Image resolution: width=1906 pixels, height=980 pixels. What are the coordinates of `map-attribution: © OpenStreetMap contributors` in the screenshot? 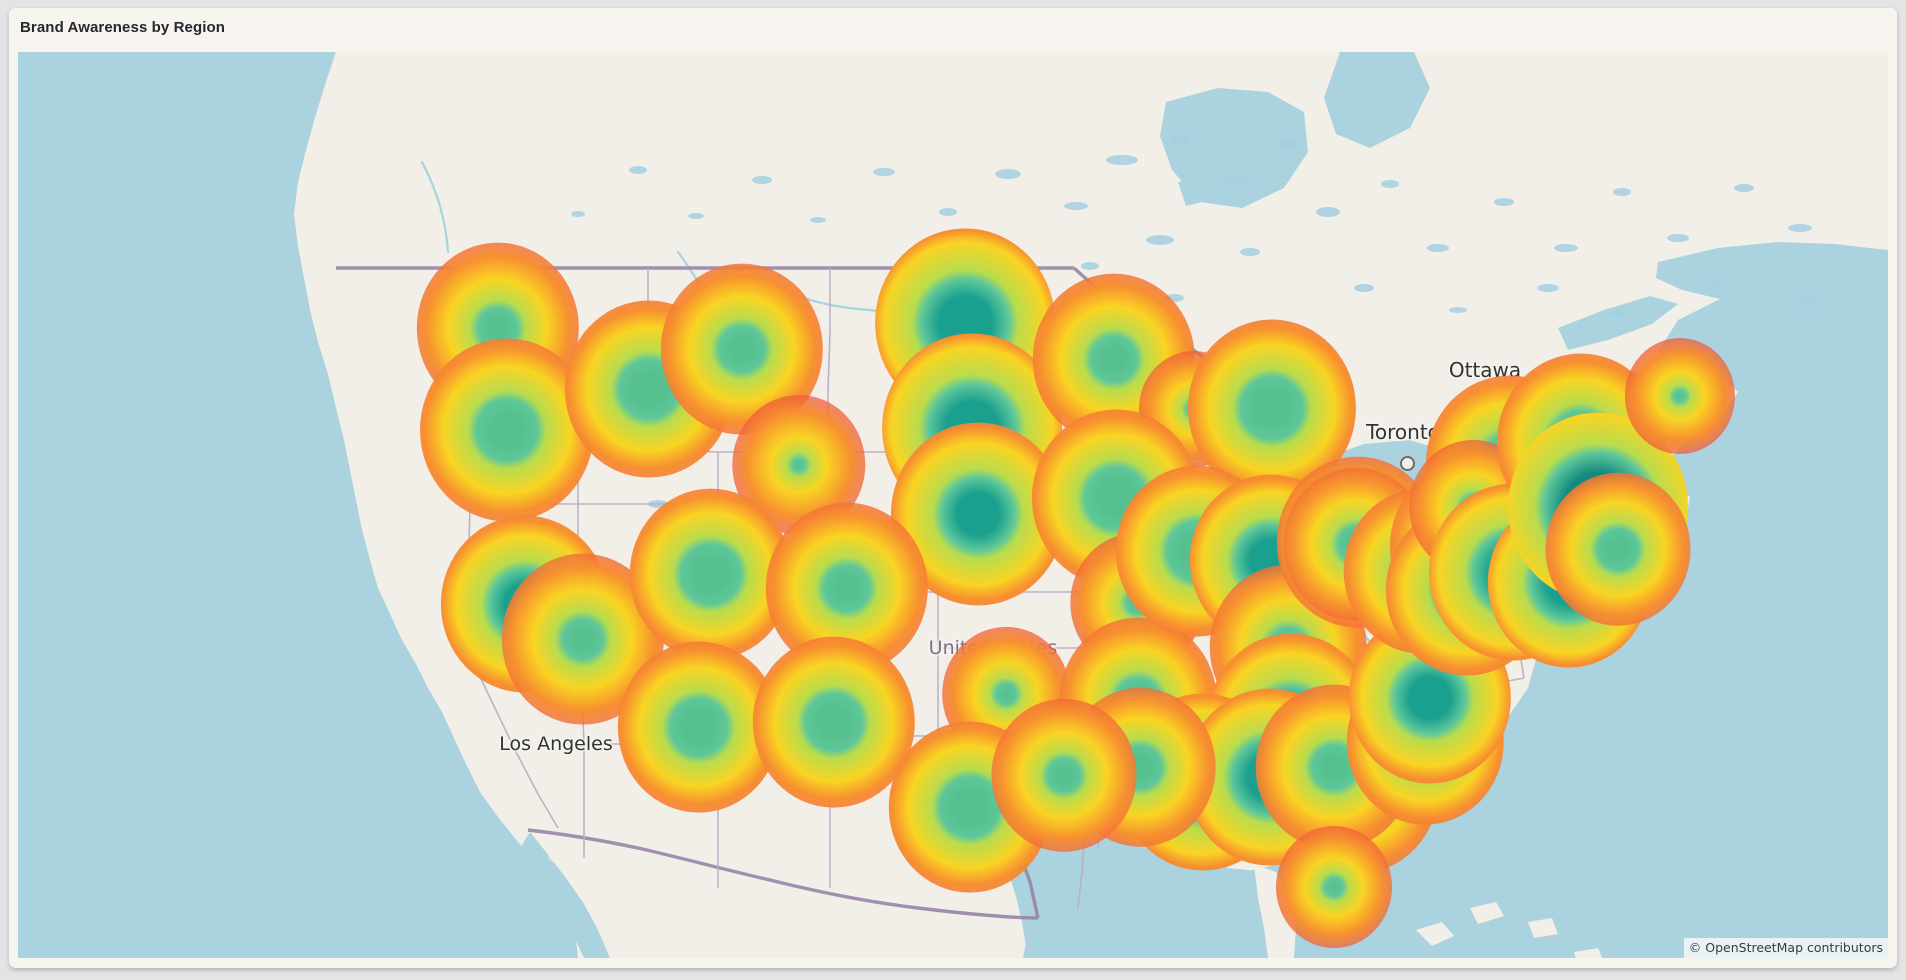 It's located at (1785, 948).